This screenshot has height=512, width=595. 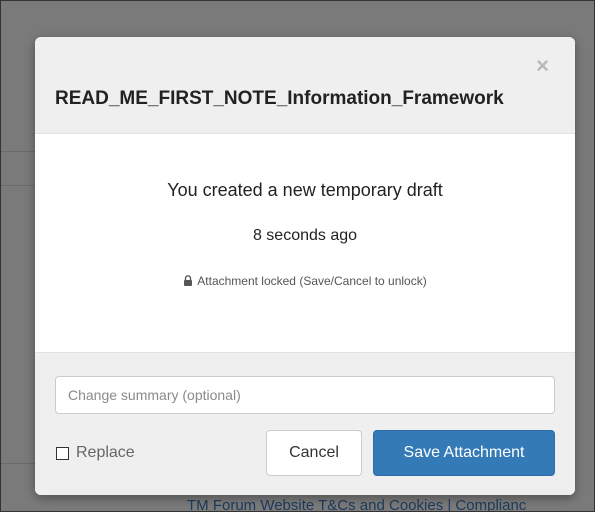 I want to click on replace-option: Replace, so click(x=95, y=453).